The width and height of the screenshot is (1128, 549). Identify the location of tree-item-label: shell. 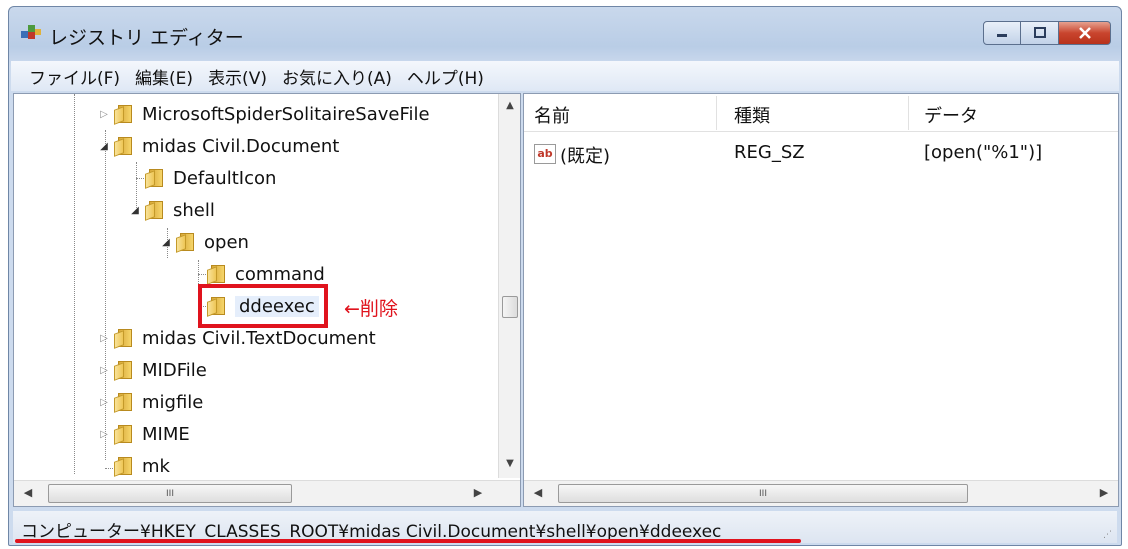
(194, 210).